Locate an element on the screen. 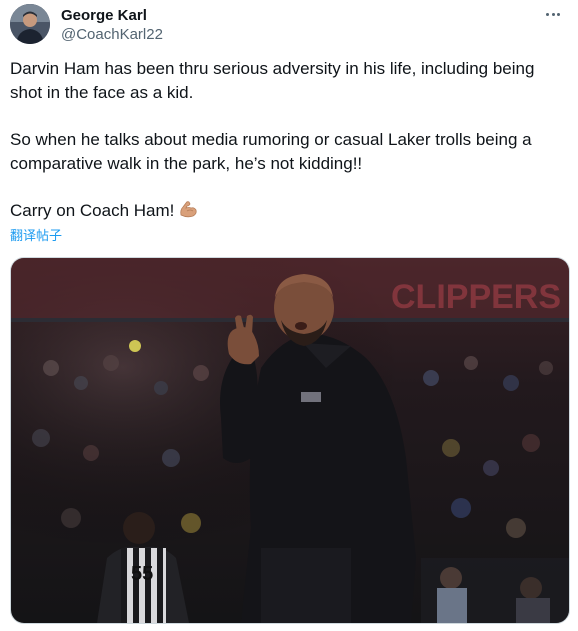  flexed-biceps-icon is located at coordinates (188, 212).